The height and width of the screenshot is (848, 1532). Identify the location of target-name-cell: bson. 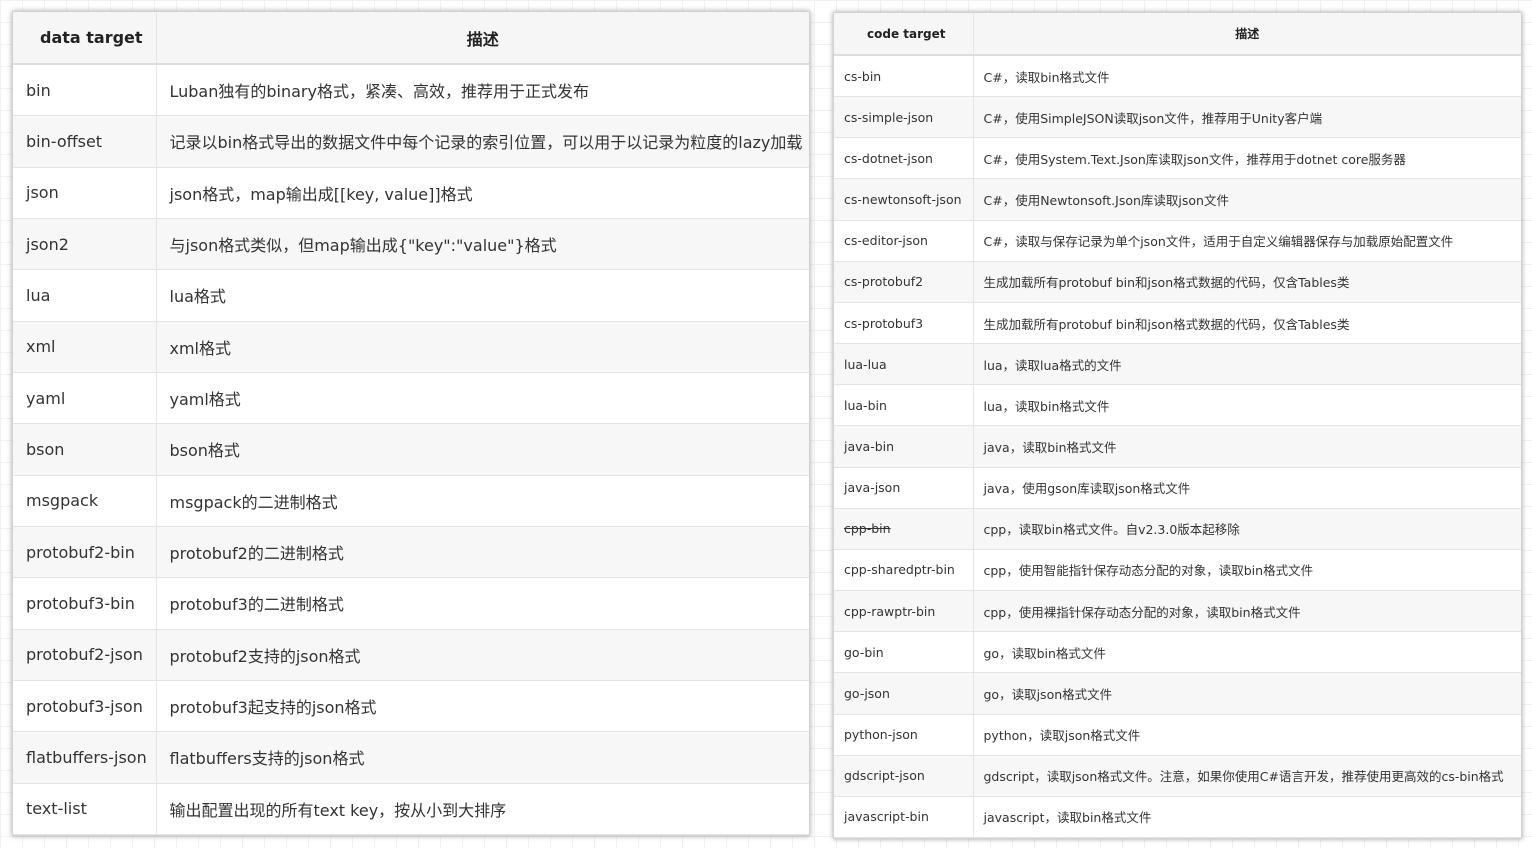
(85, 449).